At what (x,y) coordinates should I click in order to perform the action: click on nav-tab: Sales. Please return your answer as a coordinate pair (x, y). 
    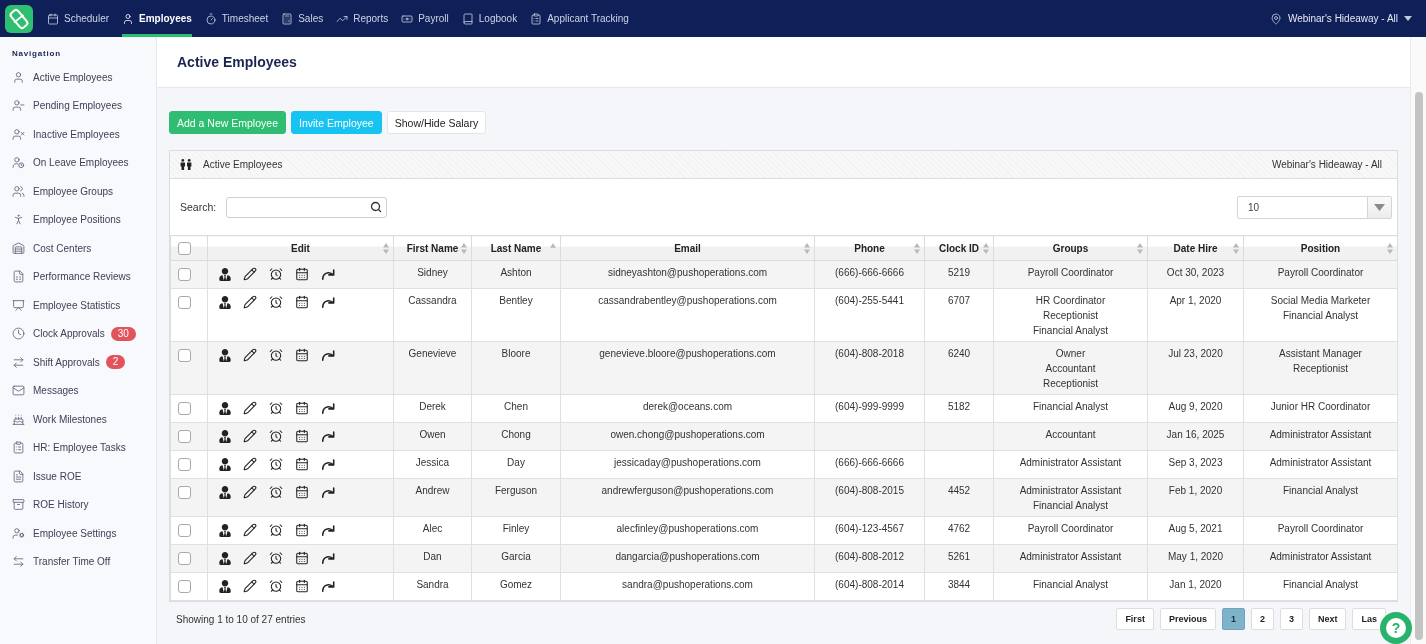
    Looking at the image, I should click on (302, 18).